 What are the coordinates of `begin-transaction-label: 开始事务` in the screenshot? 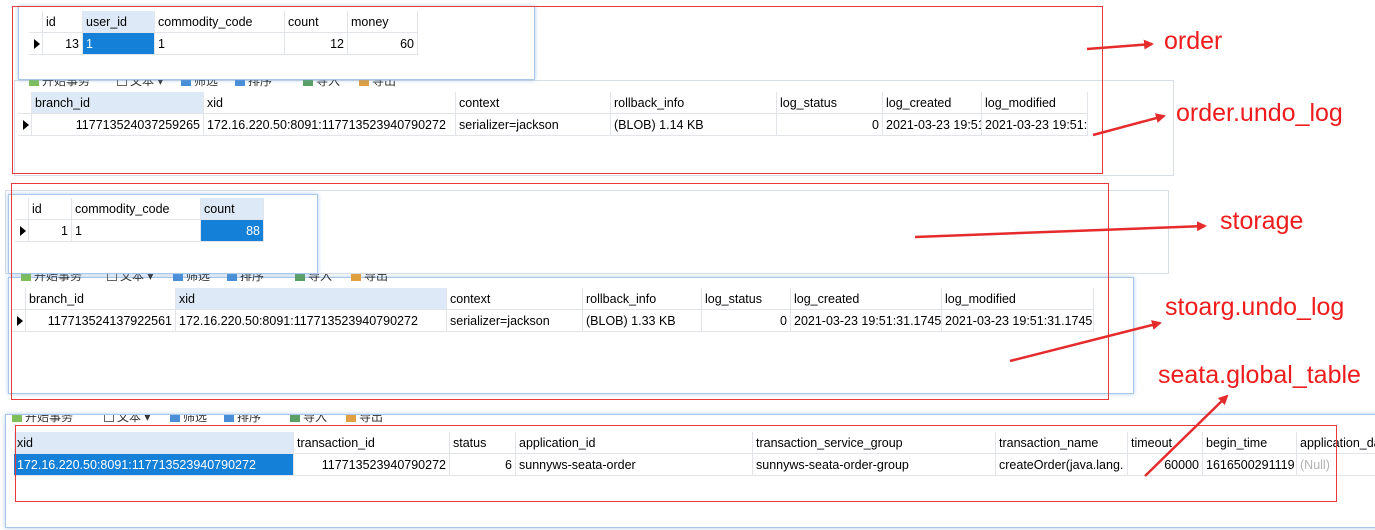 It's located at (49, 419).